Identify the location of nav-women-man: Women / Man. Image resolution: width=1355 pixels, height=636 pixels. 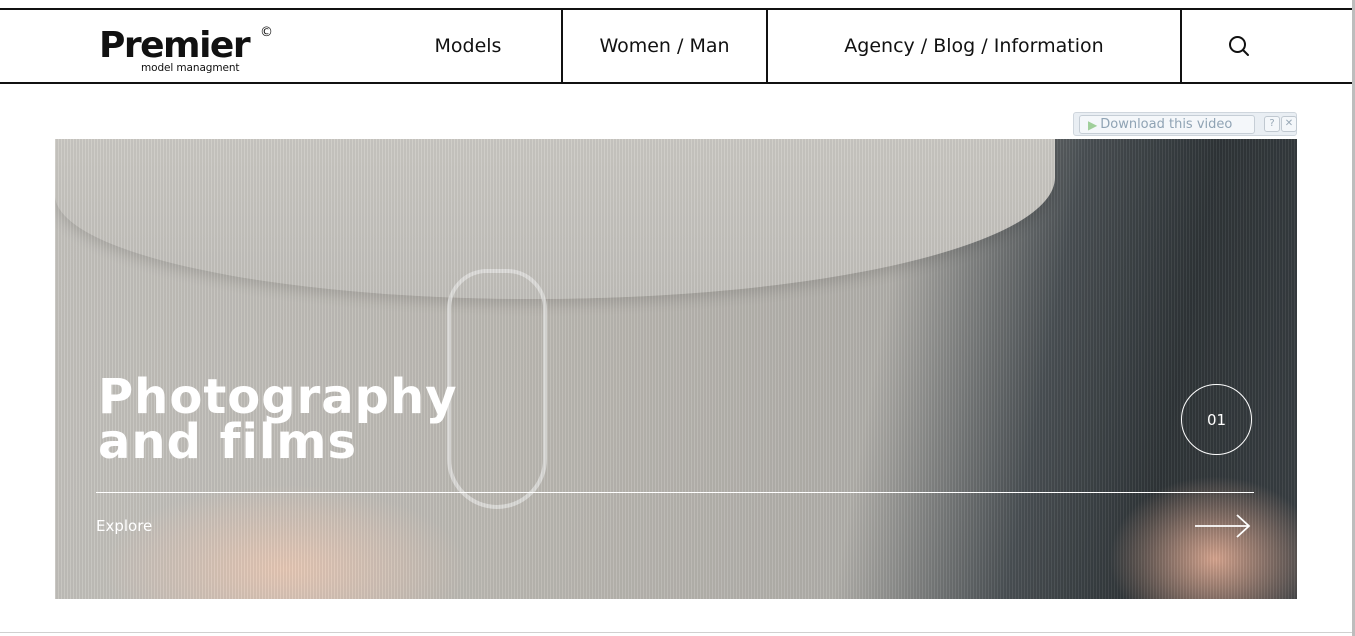
(664, 46).